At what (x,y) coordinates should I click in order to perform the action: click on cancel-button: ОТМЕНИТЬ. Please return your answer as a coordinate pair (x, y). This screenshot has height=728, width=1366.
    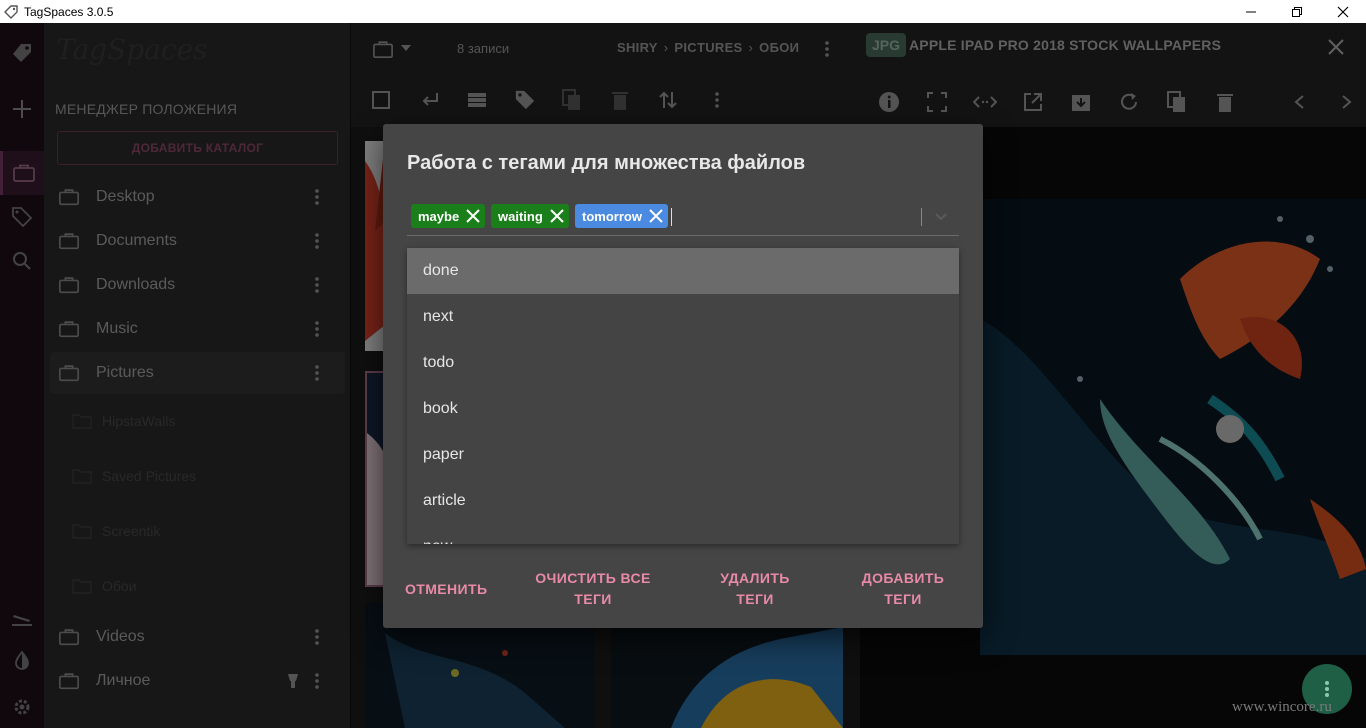
    Looking at the image, I should click on (446, 589).